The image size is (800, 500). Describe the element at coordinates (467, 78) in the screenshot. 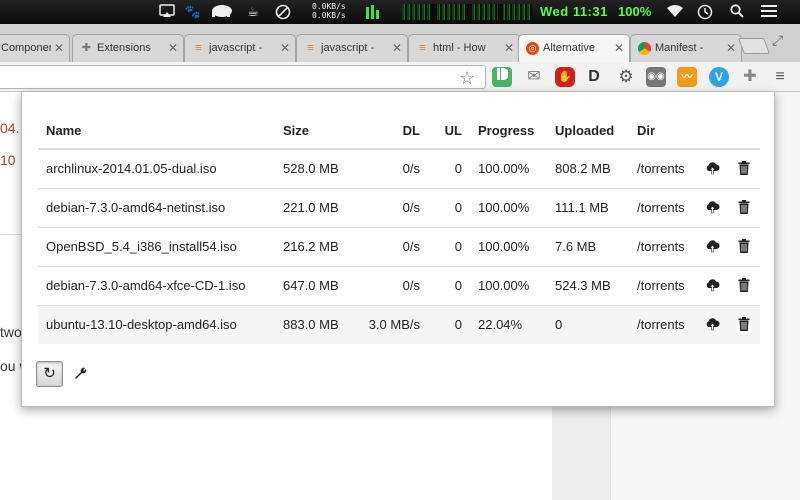

I see `bookmark-star-icon: ☆` at that location.